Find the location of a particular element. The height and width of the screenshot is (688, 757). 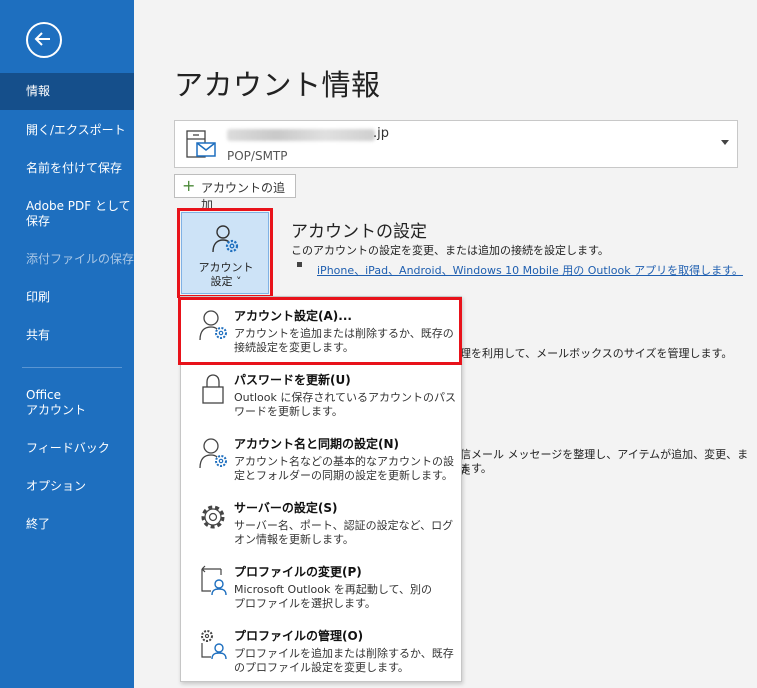

sidebar-divider is located at coordinates (72, 367).